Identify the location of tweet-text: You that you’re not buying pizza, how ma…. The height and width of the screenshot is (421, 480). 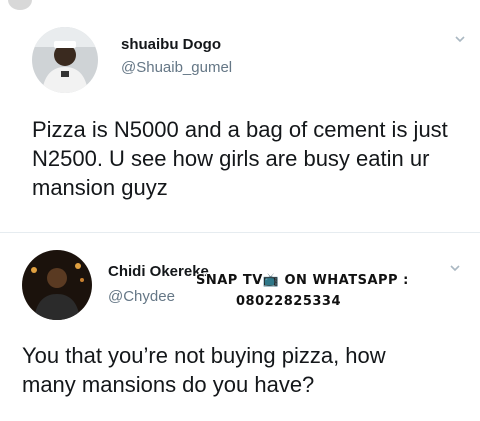
(204, 370).